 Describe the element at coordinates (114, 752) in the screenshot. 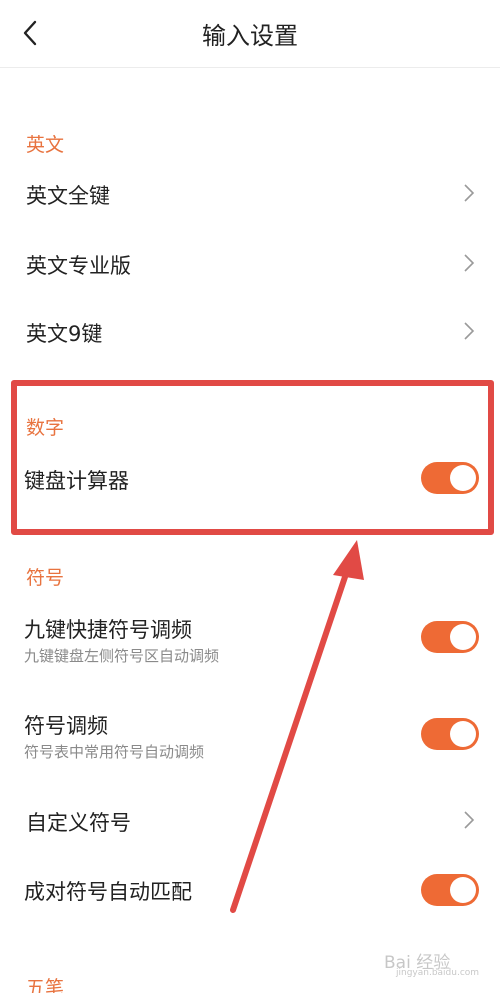

I see `setting-description: 符号表中常用符号自动调频` at that location.